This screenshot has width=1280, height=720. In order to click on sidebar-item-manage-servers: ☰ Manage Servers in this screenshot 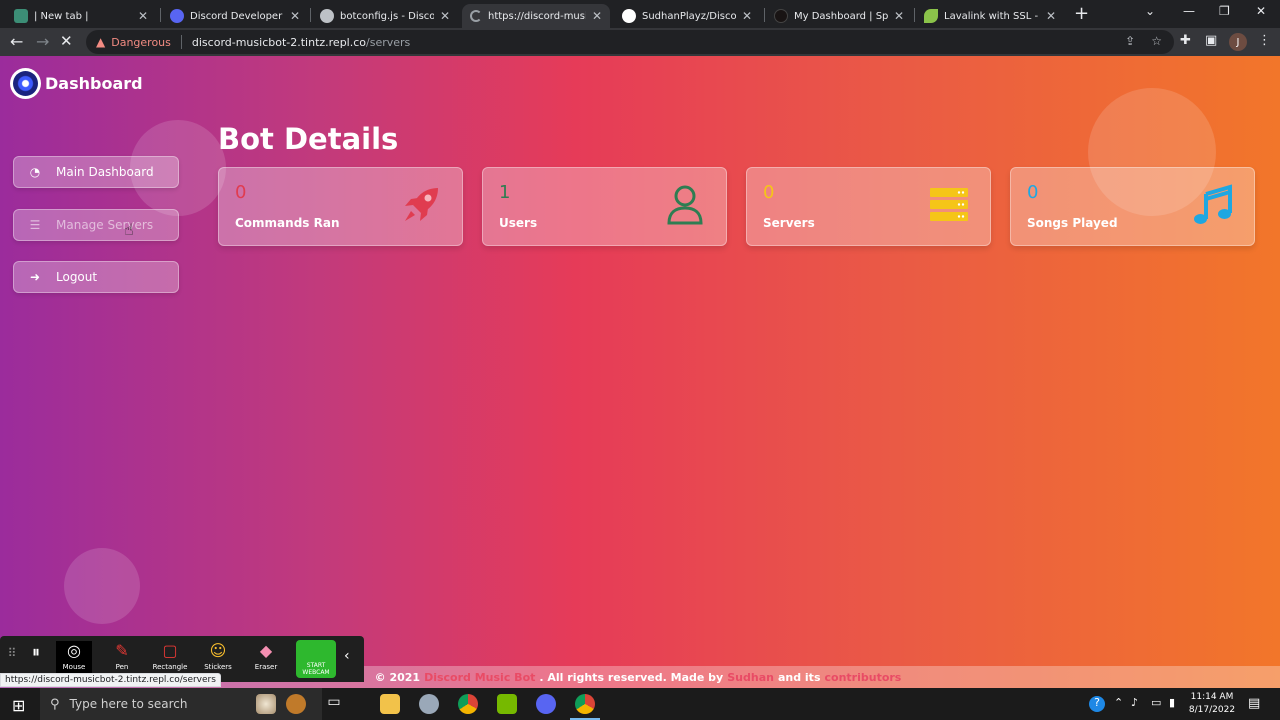, I will do `click(96, 225)`.